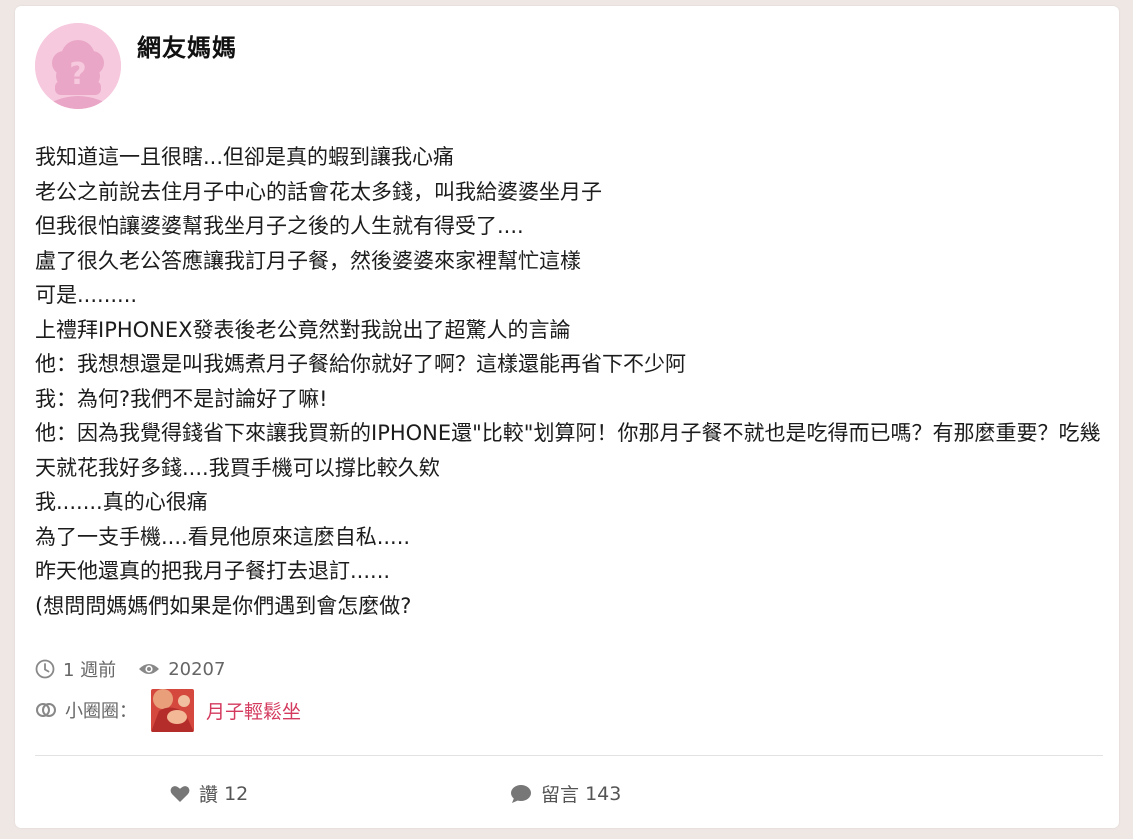 The width and height of the screenshot is (1133, 839). Describe the element at coordinates (45, 669) in the screenshot. I see `clock-icon` at that location.